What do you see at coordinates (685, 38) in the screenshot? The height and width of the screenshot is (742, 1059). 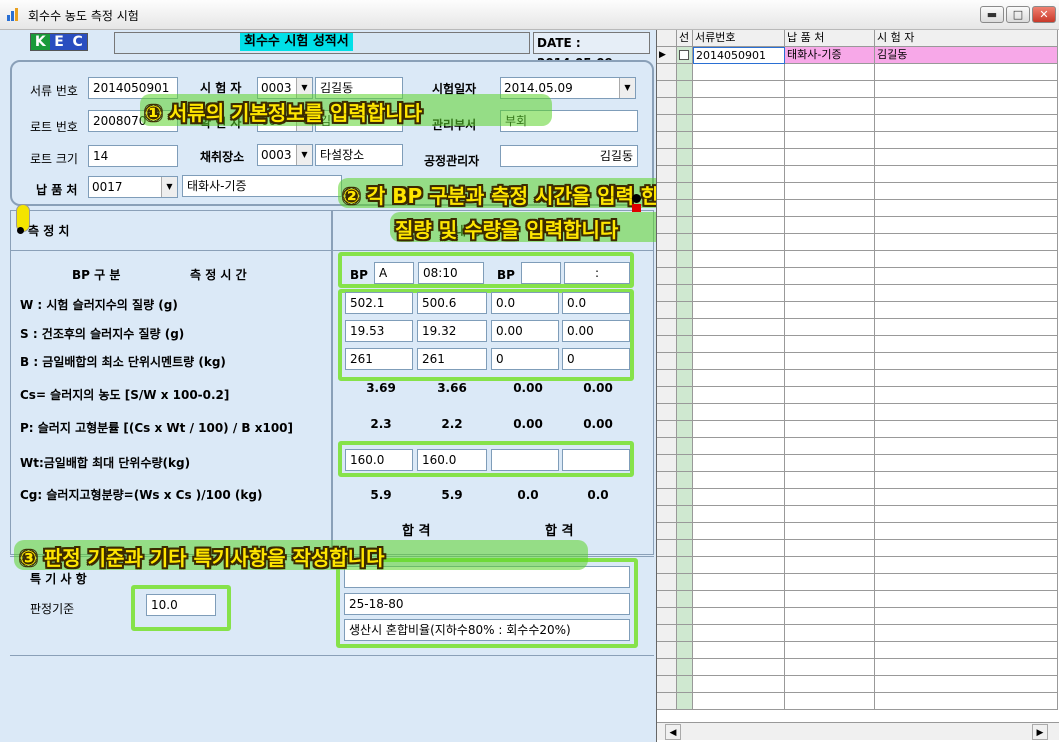 I see `grid-header-select: 선` at bounding box center [685, 38].